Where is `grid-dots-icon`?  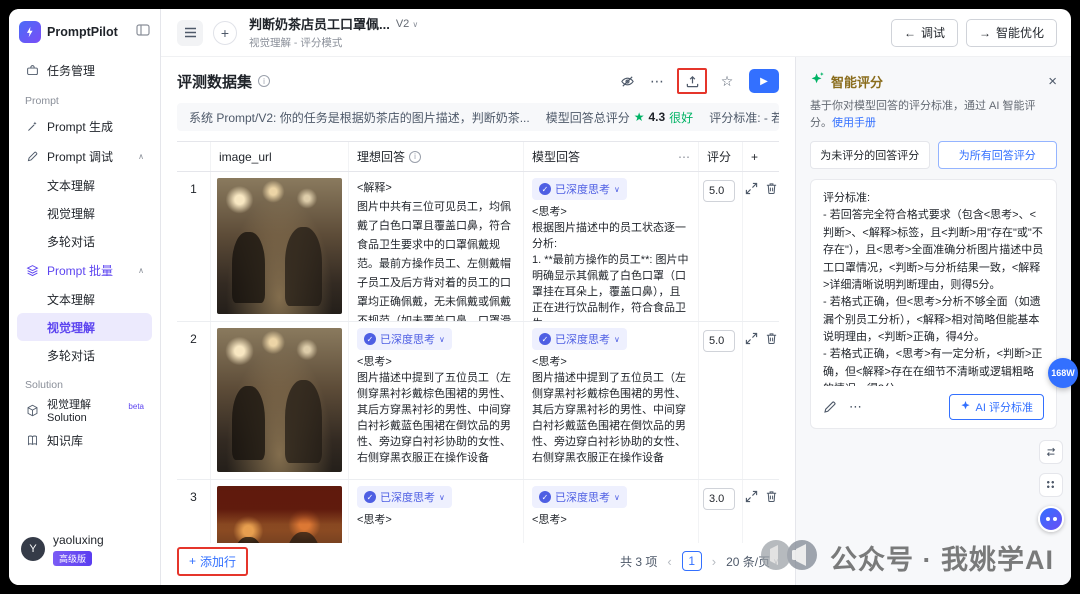 grid-dots-icon is located at coordinates (1051, 485).